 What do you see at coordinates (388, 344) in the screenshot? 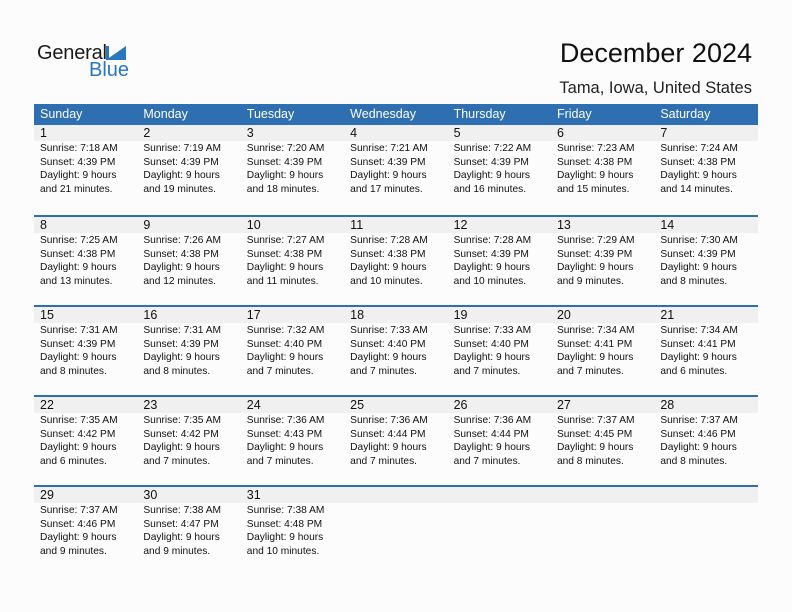
I see `sunset-time: Sunset: 4:40 PM` at bounding box center [388, 344].